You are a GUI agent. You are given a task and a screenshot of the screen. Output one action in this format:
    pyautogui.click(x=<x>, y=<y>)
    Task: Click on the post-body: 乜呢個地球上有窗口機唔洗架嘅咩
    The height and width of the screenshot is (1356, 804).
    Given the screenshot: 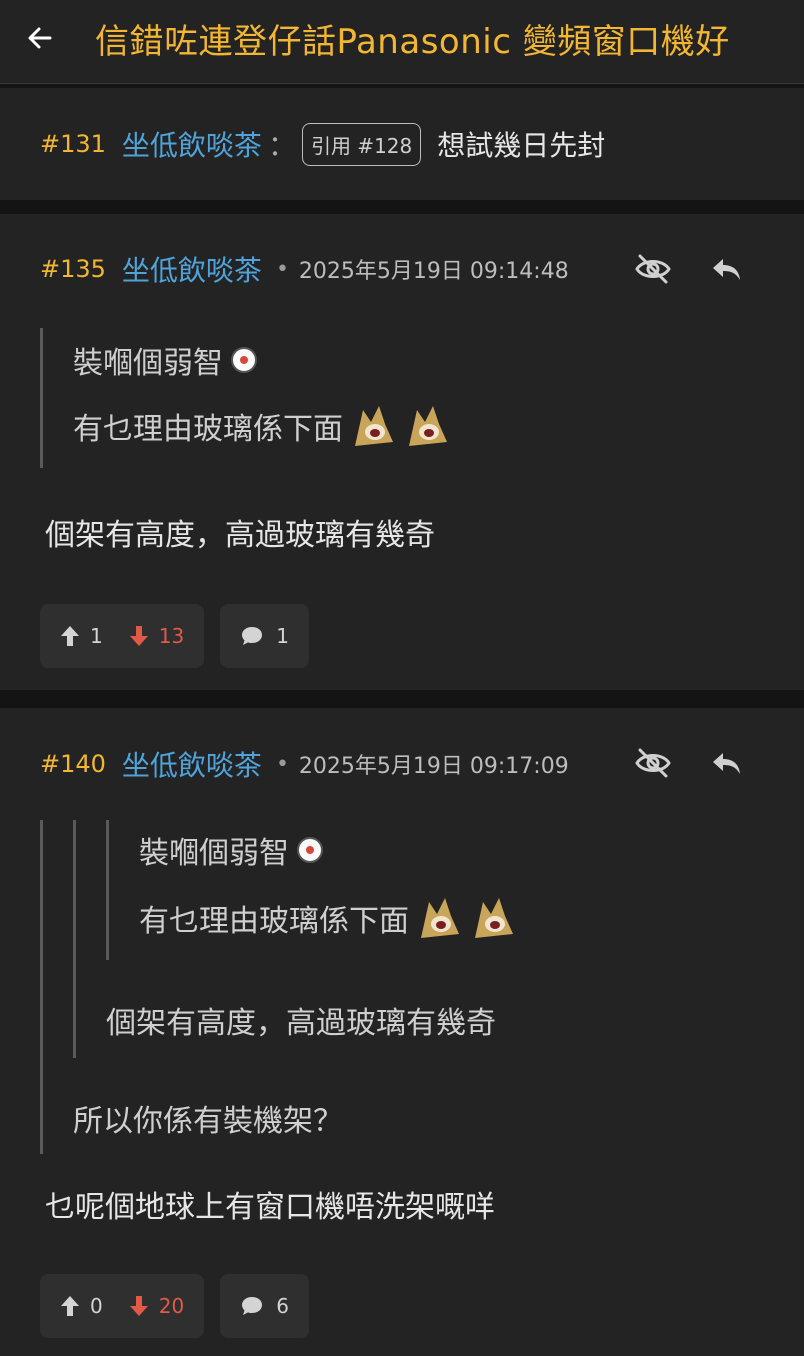 What is the action you would take?
    pyautogui.click(x=270, y=1207)
    